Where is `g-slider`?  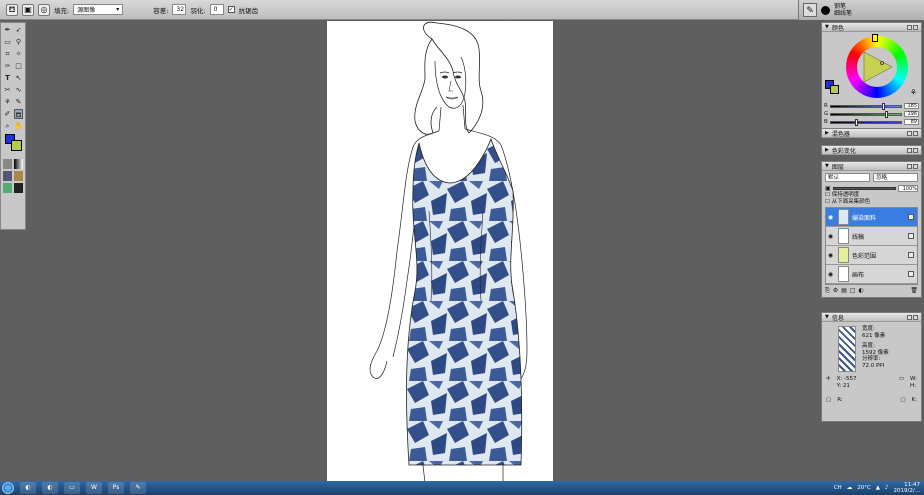 g-slider is located at coordinates (866, 114).